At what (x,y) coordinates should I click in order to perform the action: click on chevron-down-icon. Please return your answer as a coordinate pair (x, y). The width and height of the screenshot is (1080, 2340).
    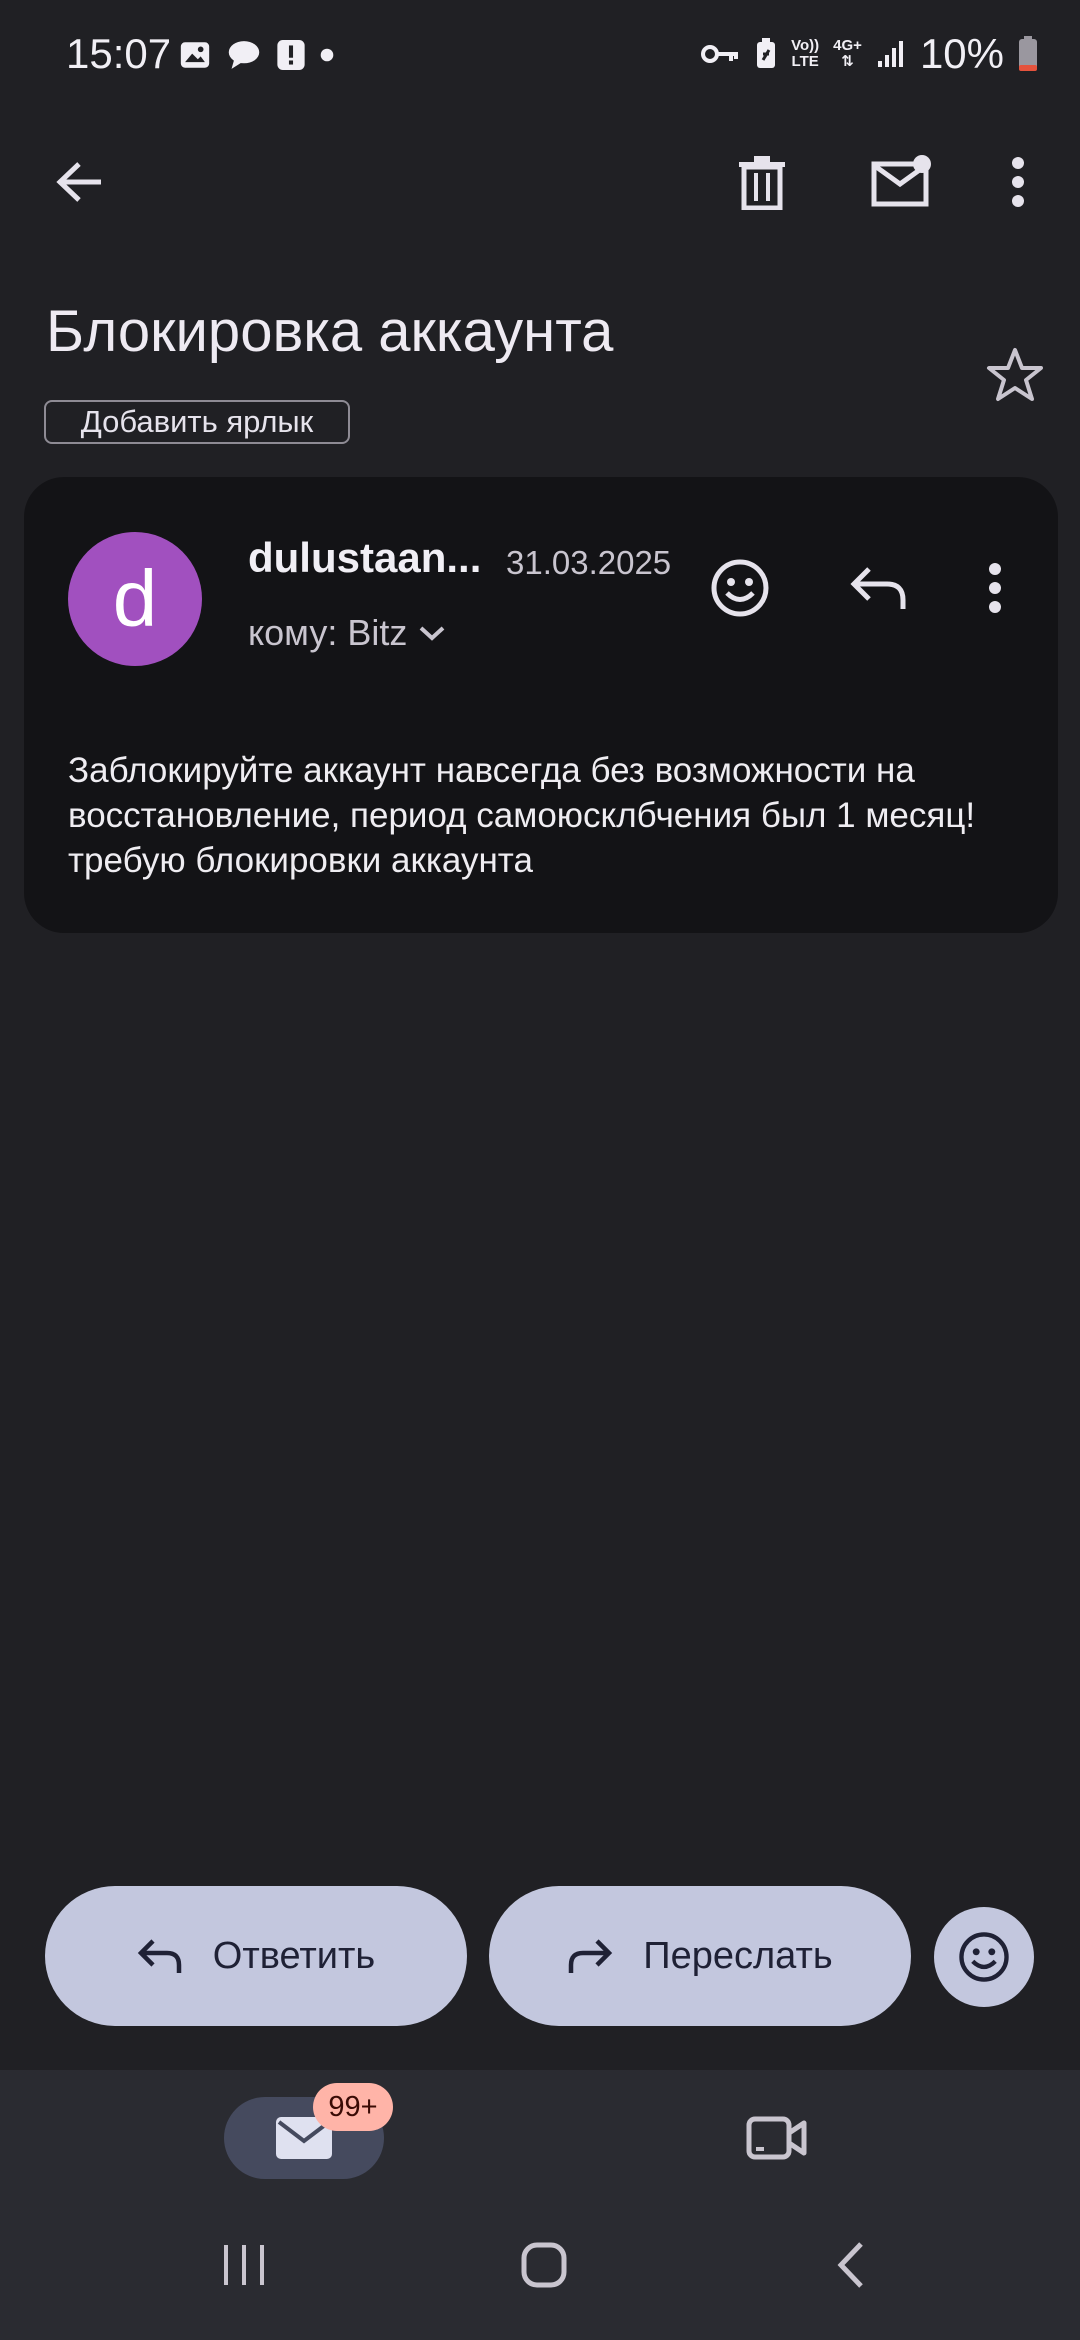
    Looking at the image, I should click on (432, 633).